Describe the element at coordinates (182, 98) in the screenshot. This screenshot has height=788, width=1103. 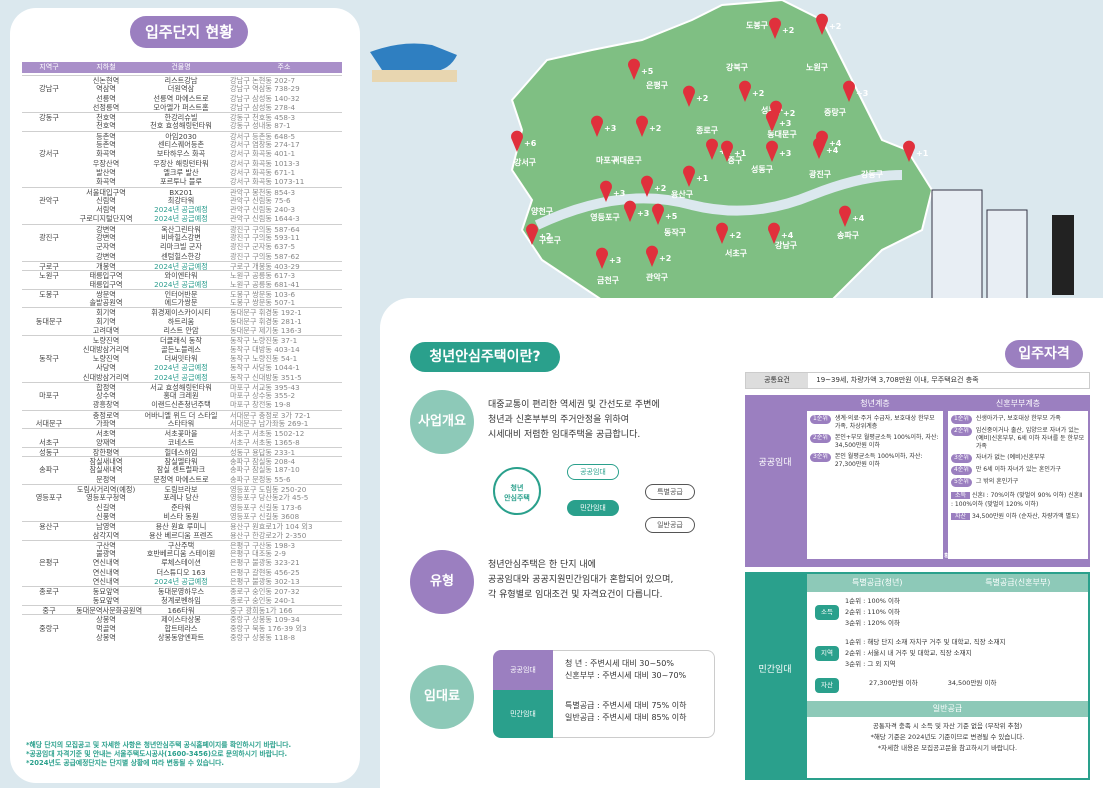
I see `table-row: 선릉역 선릉역 마에스트로 강남구 삼성동 140-32` at that location.